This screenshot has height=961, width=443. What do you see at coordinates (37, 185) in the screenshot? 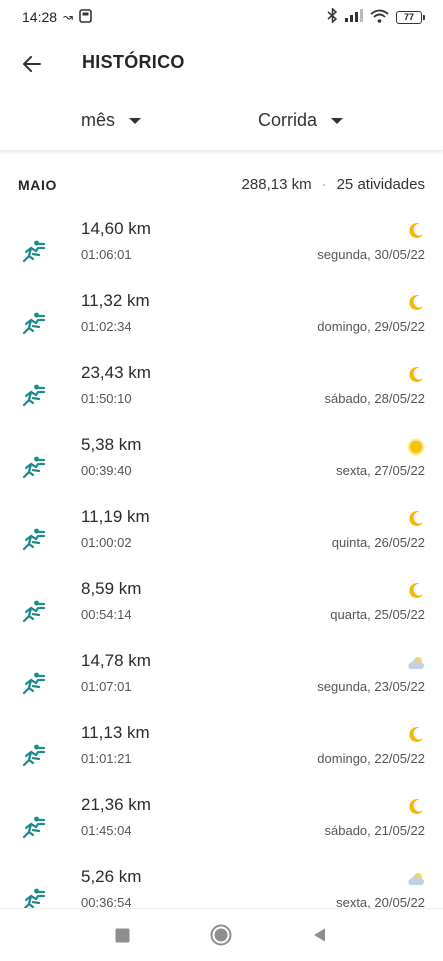
I see `month-label: MAIO` at bounding box center [37, 185].